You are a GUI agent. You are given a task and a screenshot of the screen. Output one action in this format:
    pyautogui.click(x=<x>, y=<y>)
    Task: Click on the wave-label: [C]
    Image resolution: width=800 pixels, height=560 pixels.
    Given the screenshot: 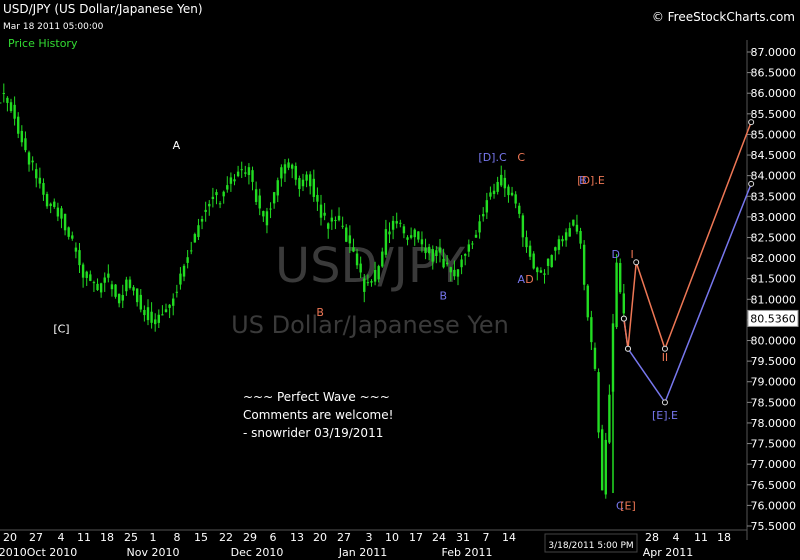 What is the action you would take?
    pyautogui.click(x=61, y=328)
    